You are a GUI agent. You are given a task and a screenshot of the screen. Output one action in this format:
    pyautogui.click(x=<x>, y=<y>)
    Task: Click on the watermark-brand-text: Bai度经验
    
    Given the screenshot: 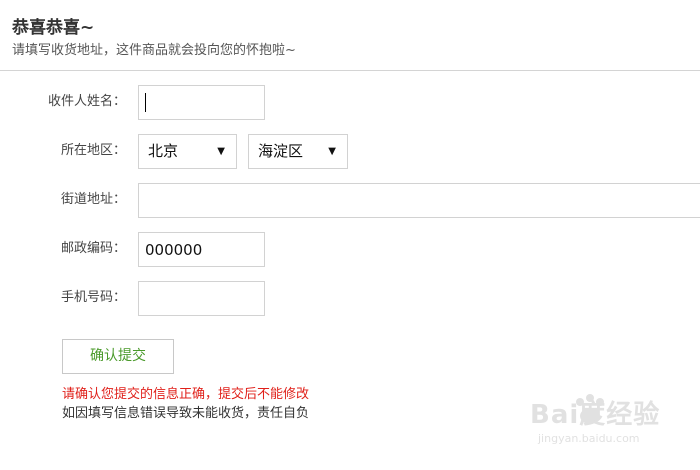 What is the action you would take?
    pyautogui.click(x=595, y=415)
    